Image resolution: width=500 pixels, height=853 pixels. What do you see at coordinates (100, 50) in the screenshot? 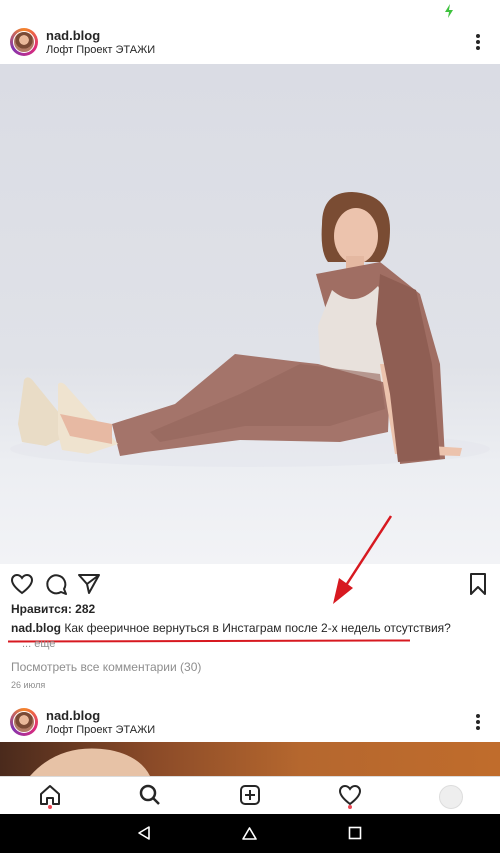
I see `post-location: Лофт Проект ЭТАЖИ` at bounding box center [100, 50].